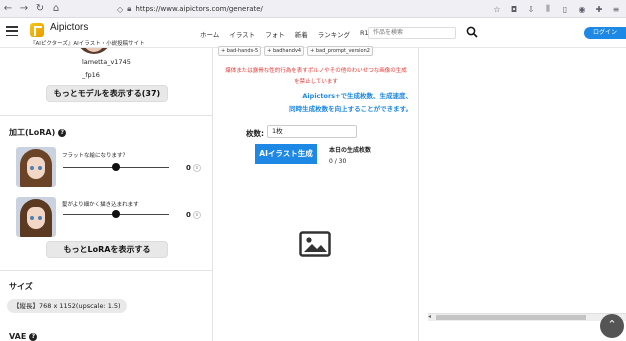 The image size is (626, 341). Describe the element at coordinates (316, 82) in the screenshot. I see `warning-line: を禁止しています` at that location.